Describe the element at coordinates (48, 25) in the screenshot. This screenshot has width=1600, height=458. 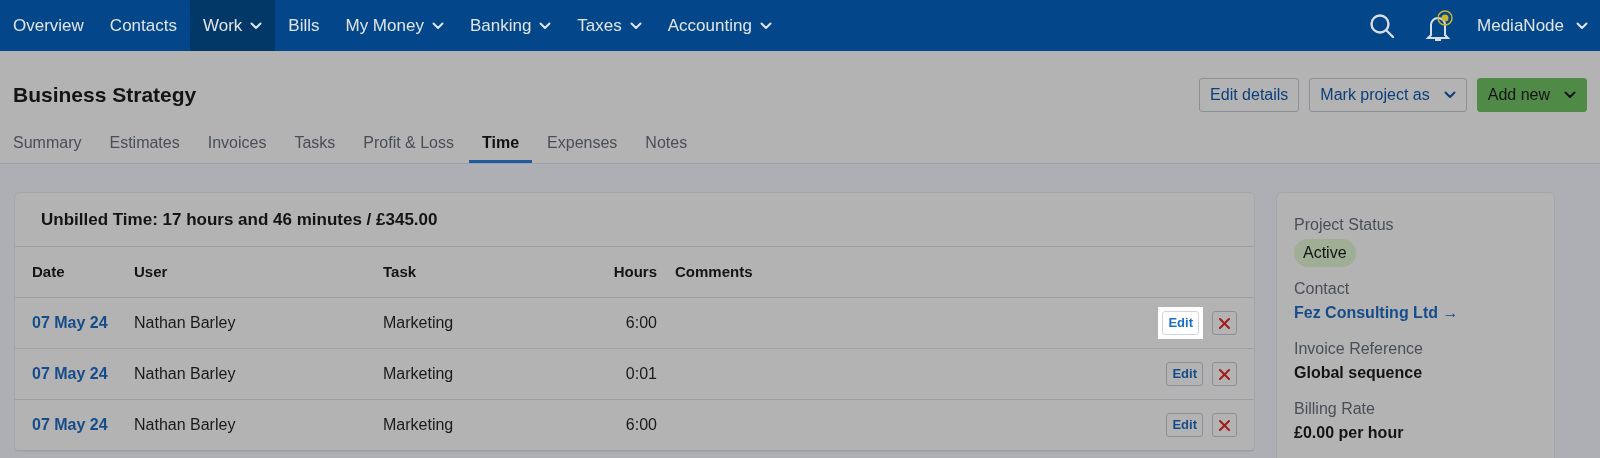
I see `nav-item: Overview` at that location.